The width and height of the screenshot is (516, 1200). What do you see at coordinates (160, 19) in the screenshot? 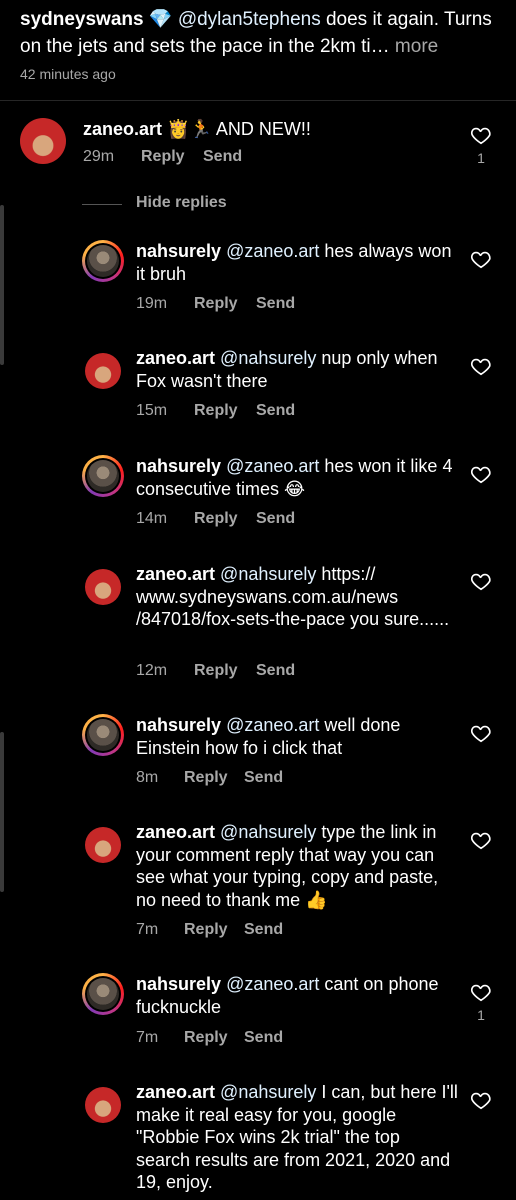
I see `verified-badge-icon: 💎` at bounding box center [160, 19].